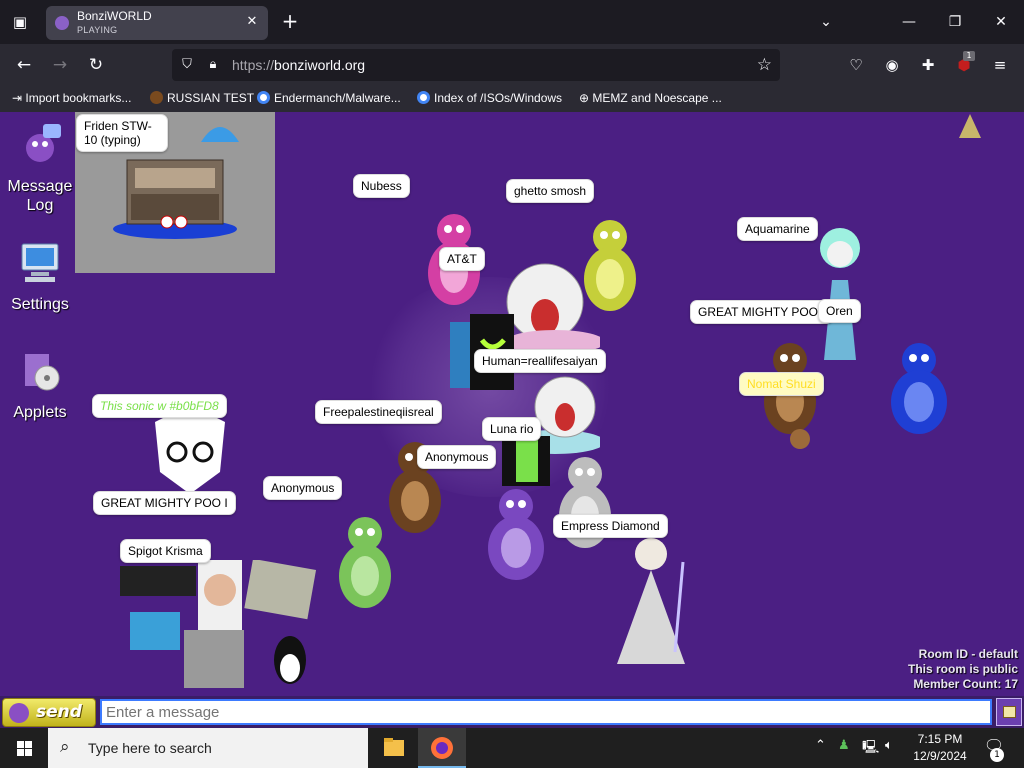  Describe the element at coordinates (40, 412) in the screenshot. I see `applets-label: Applets` at that location.